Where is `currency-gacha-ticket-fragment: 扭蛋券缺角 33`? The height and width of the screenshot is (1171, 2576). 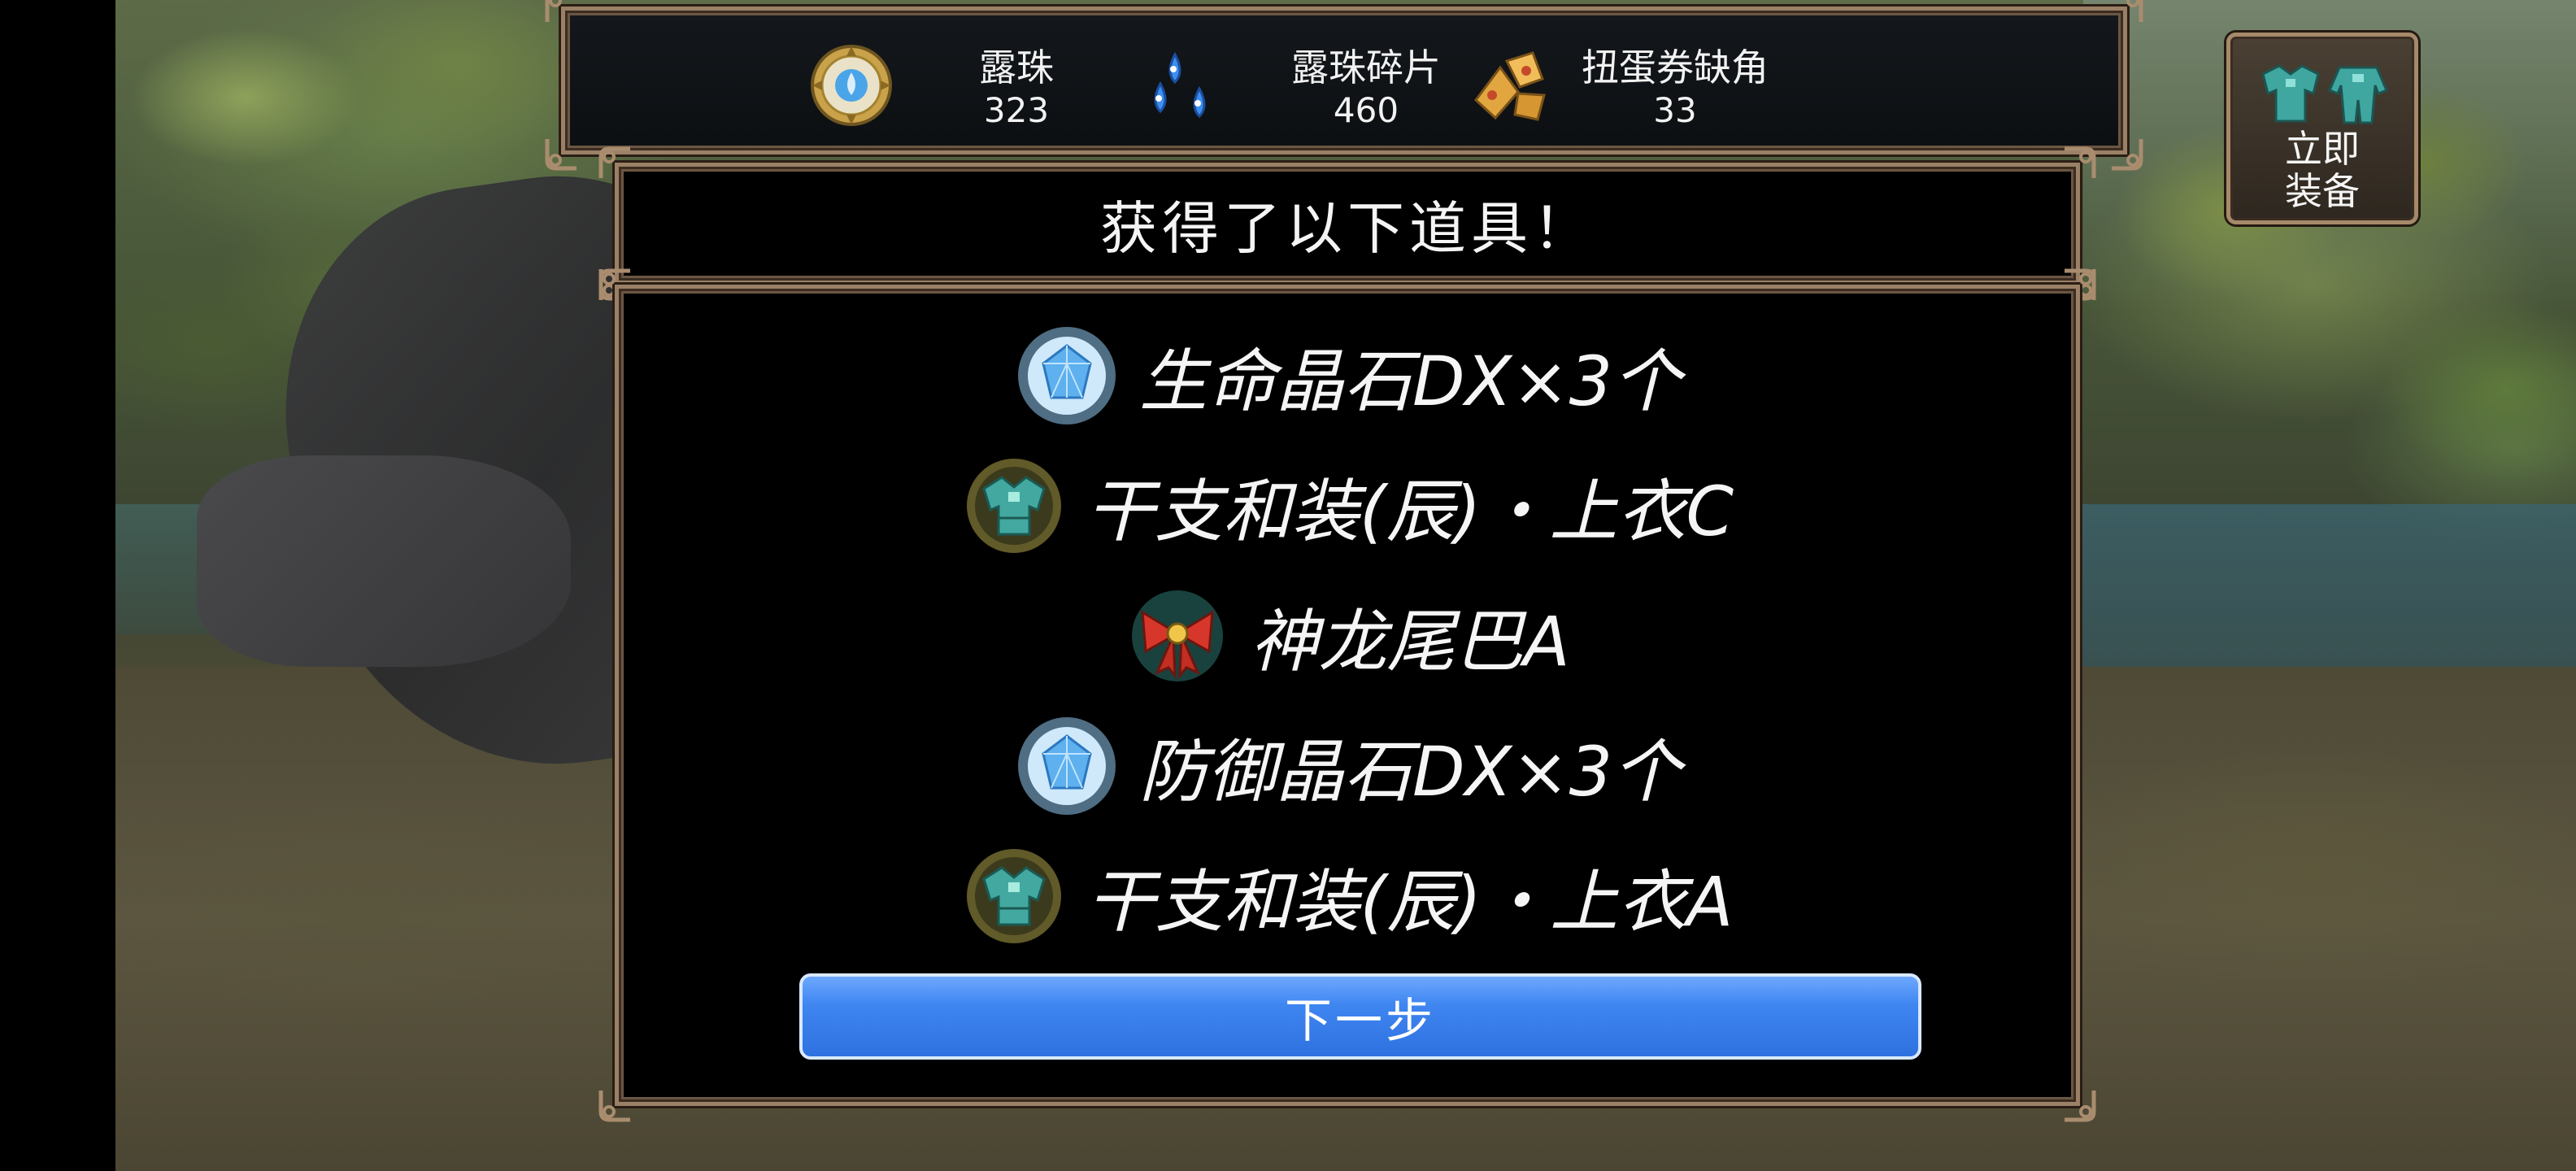
currency-gacha-ticket-fragment: 扭蛋券缺角 33 is located at coordinates (1679, 81).